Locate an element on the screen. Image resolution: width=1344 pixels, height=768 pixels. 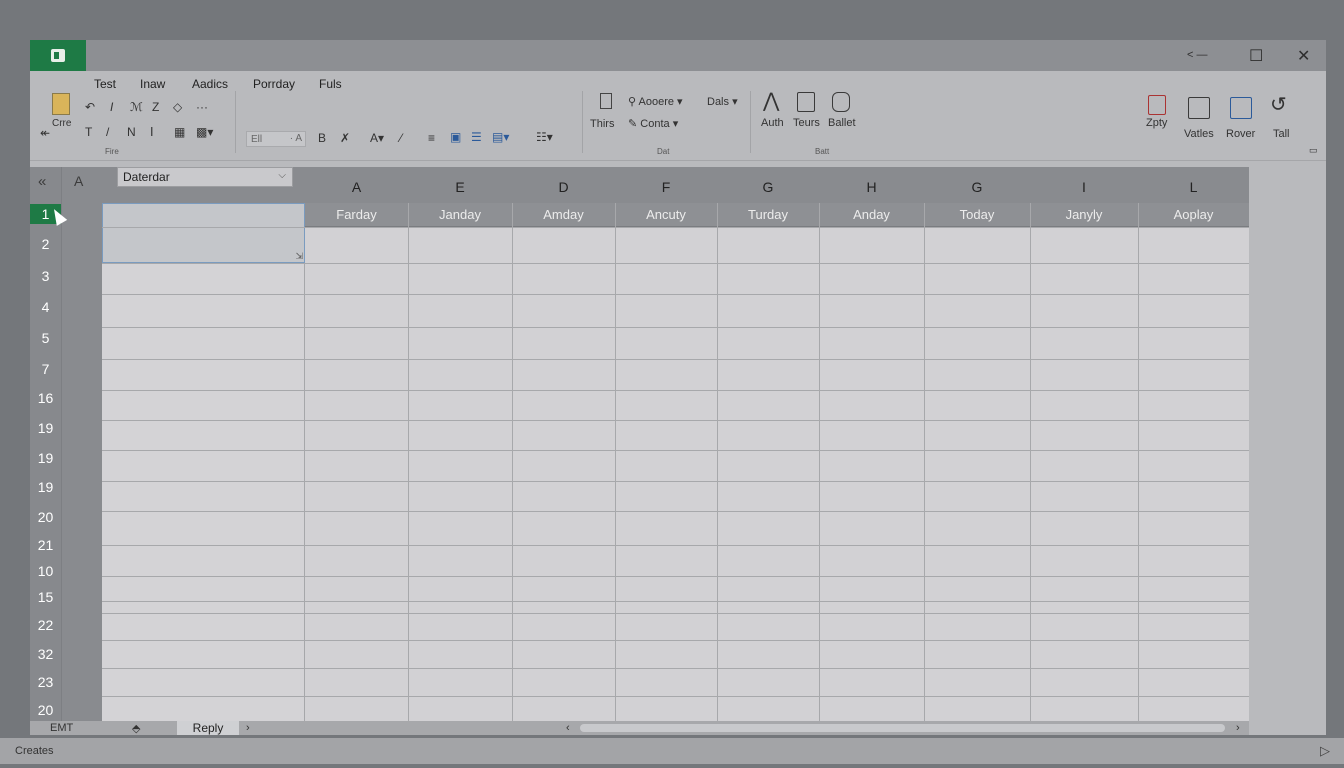
tab-inaw: Inaw is located at coordinates (152, 84).